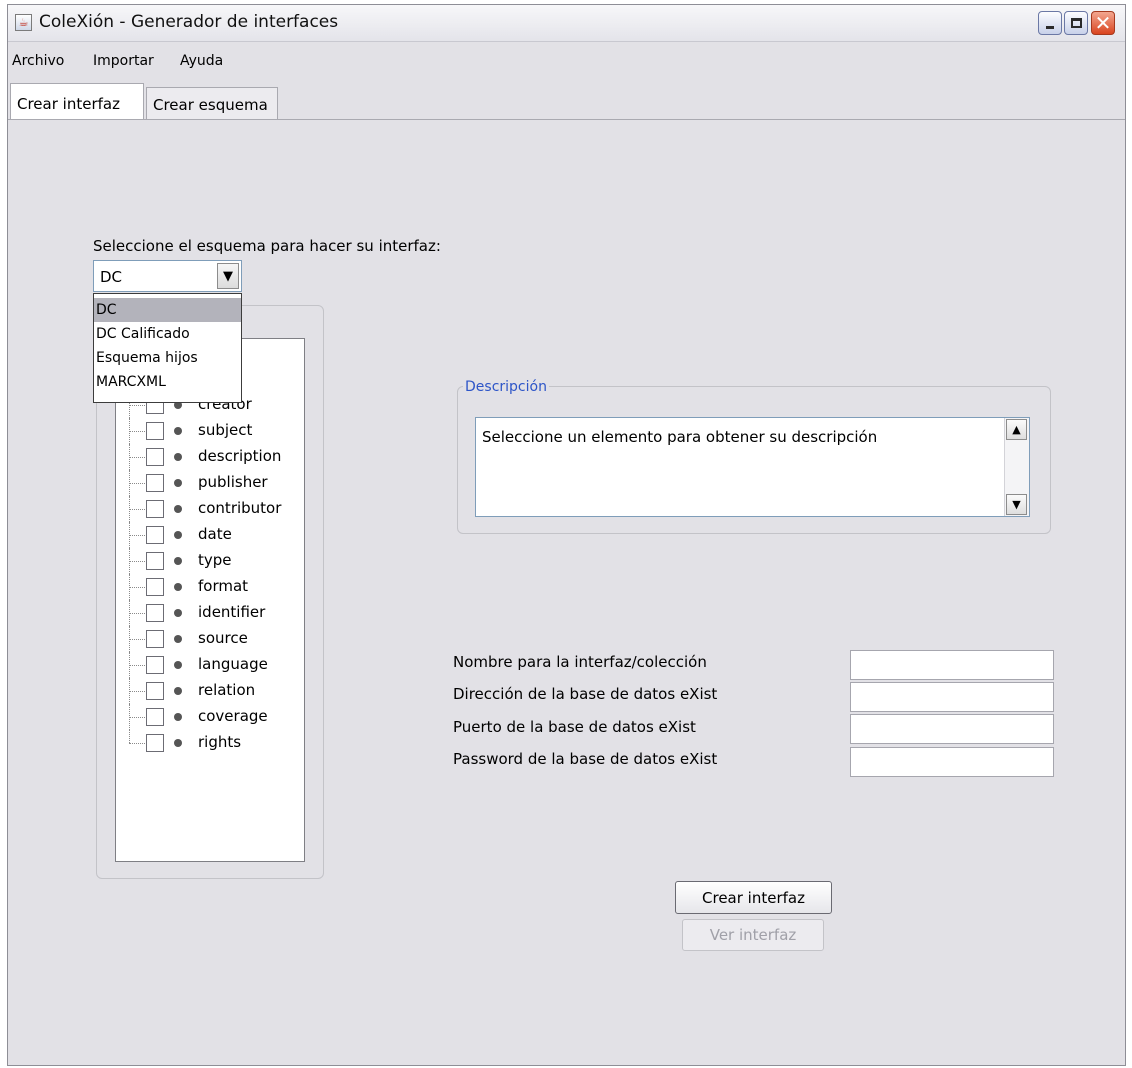  I want to click on tree-item-label: identifier, so click(232, 612).